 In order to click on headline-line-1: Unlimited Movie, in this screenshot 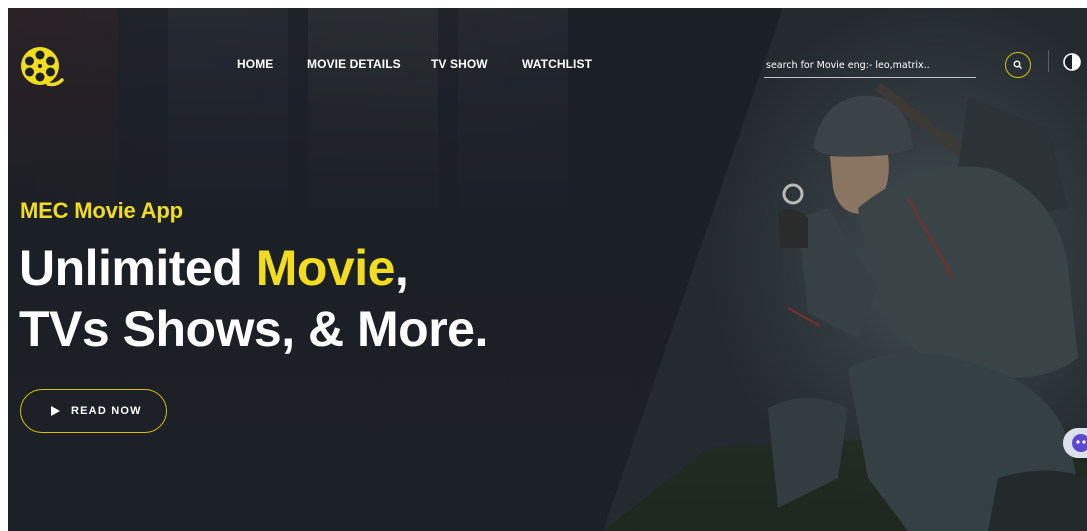, I will do `click(253, 268)`.